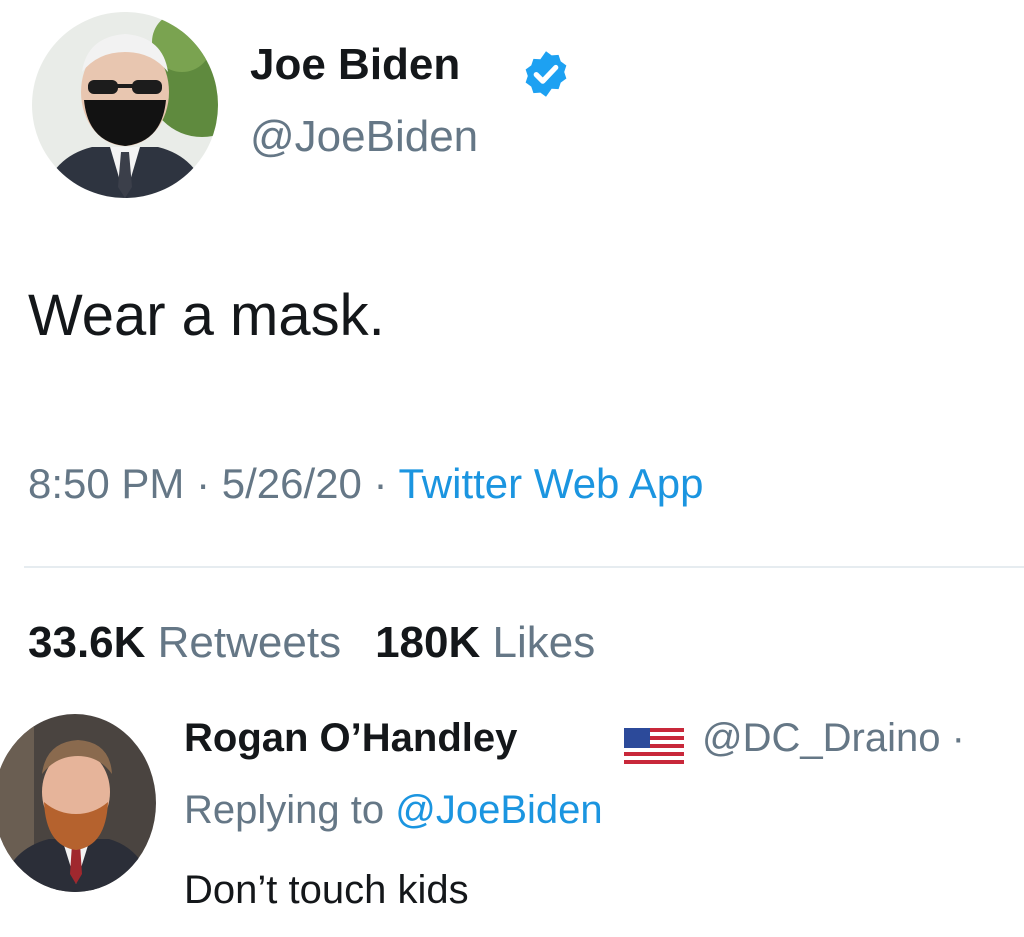  Describe the element at coordinates (292, 483) in the screenshot. I see `tweet-date: 5/26/20` at that location.